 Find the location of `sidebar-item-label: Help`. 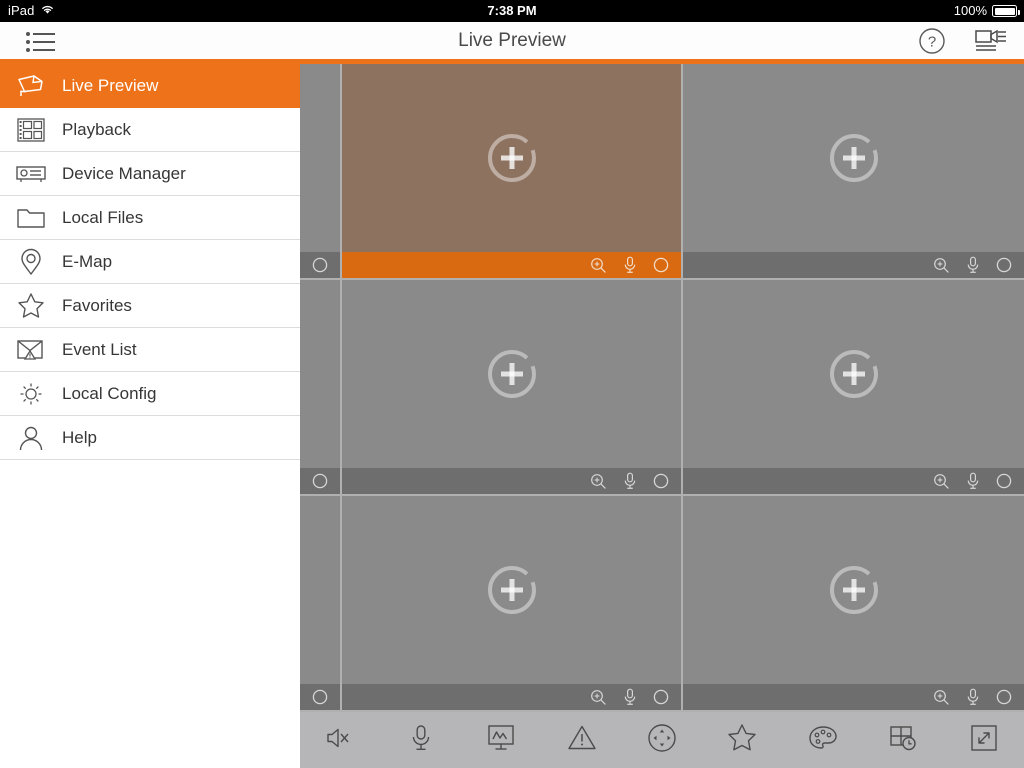

sidebar-item-label: Help is located at coordinates (79, 437).